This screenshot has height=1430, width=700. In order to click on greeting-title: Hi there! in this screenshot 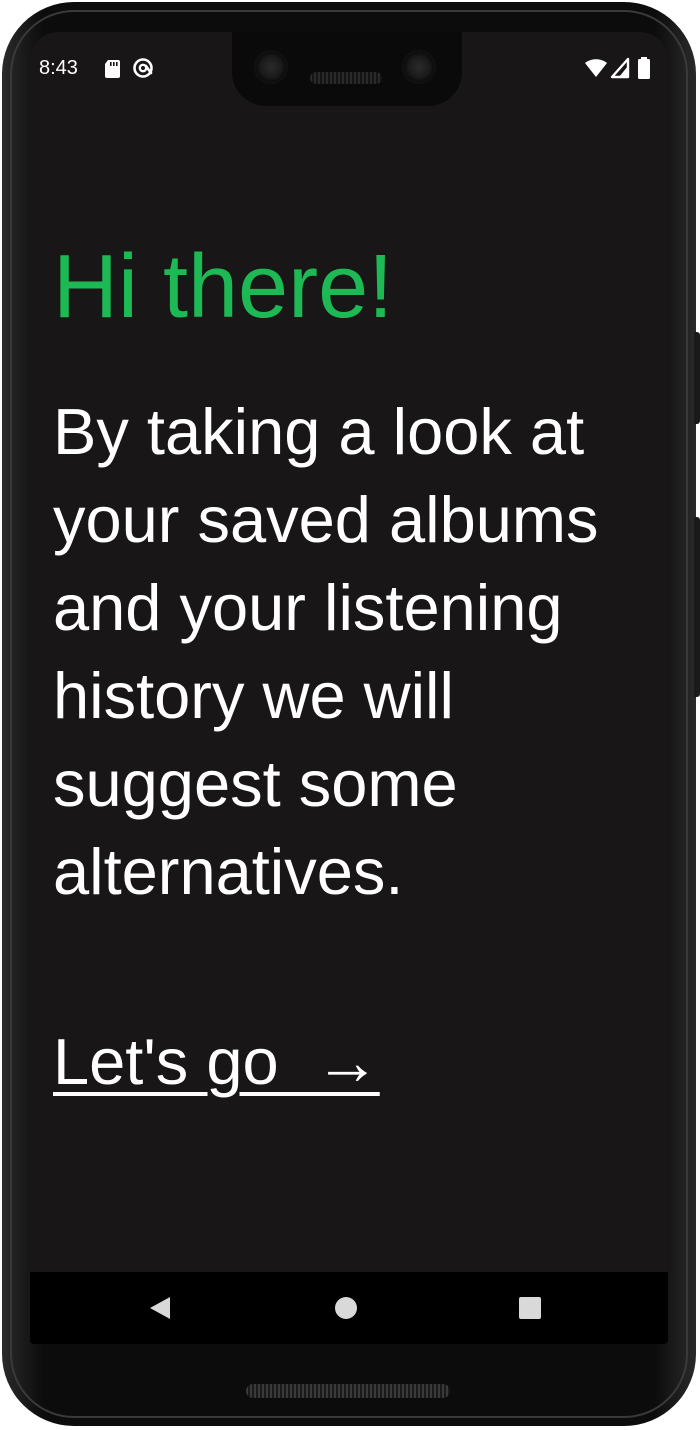, I will do `click(223, 287)`.